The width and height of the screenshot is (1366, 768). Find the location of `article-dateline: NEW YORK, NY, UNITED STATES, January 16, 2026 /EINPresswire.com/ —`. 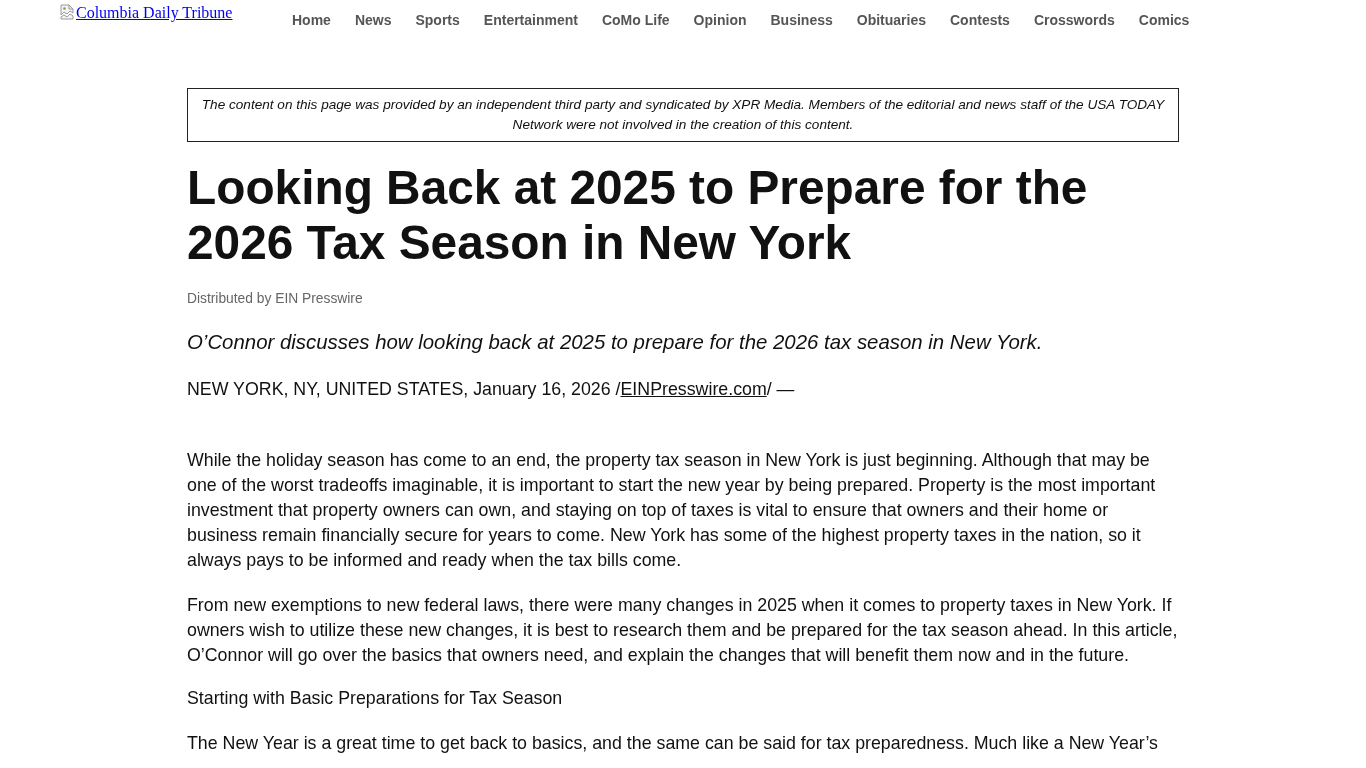

article-dateline: NEW YORK, NY, UNITED STATES, January 16, 2026 /EINPresswire.com/ — is located at coordinates (491, 389).